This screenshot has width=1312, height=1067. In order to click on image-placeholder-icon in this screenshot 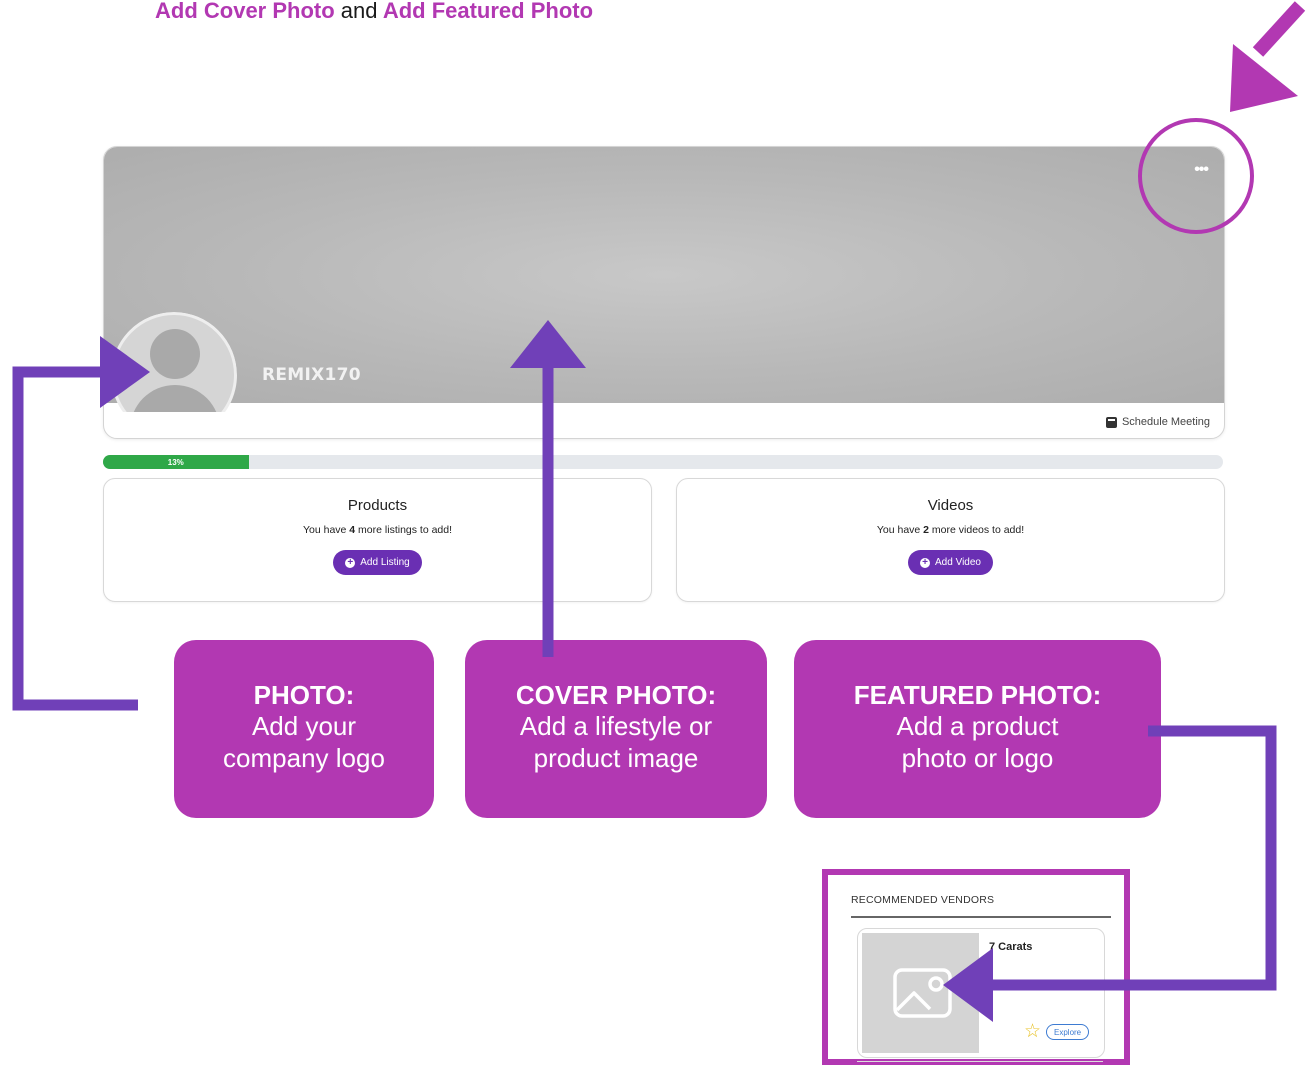, I will do `click(922, 993)`.